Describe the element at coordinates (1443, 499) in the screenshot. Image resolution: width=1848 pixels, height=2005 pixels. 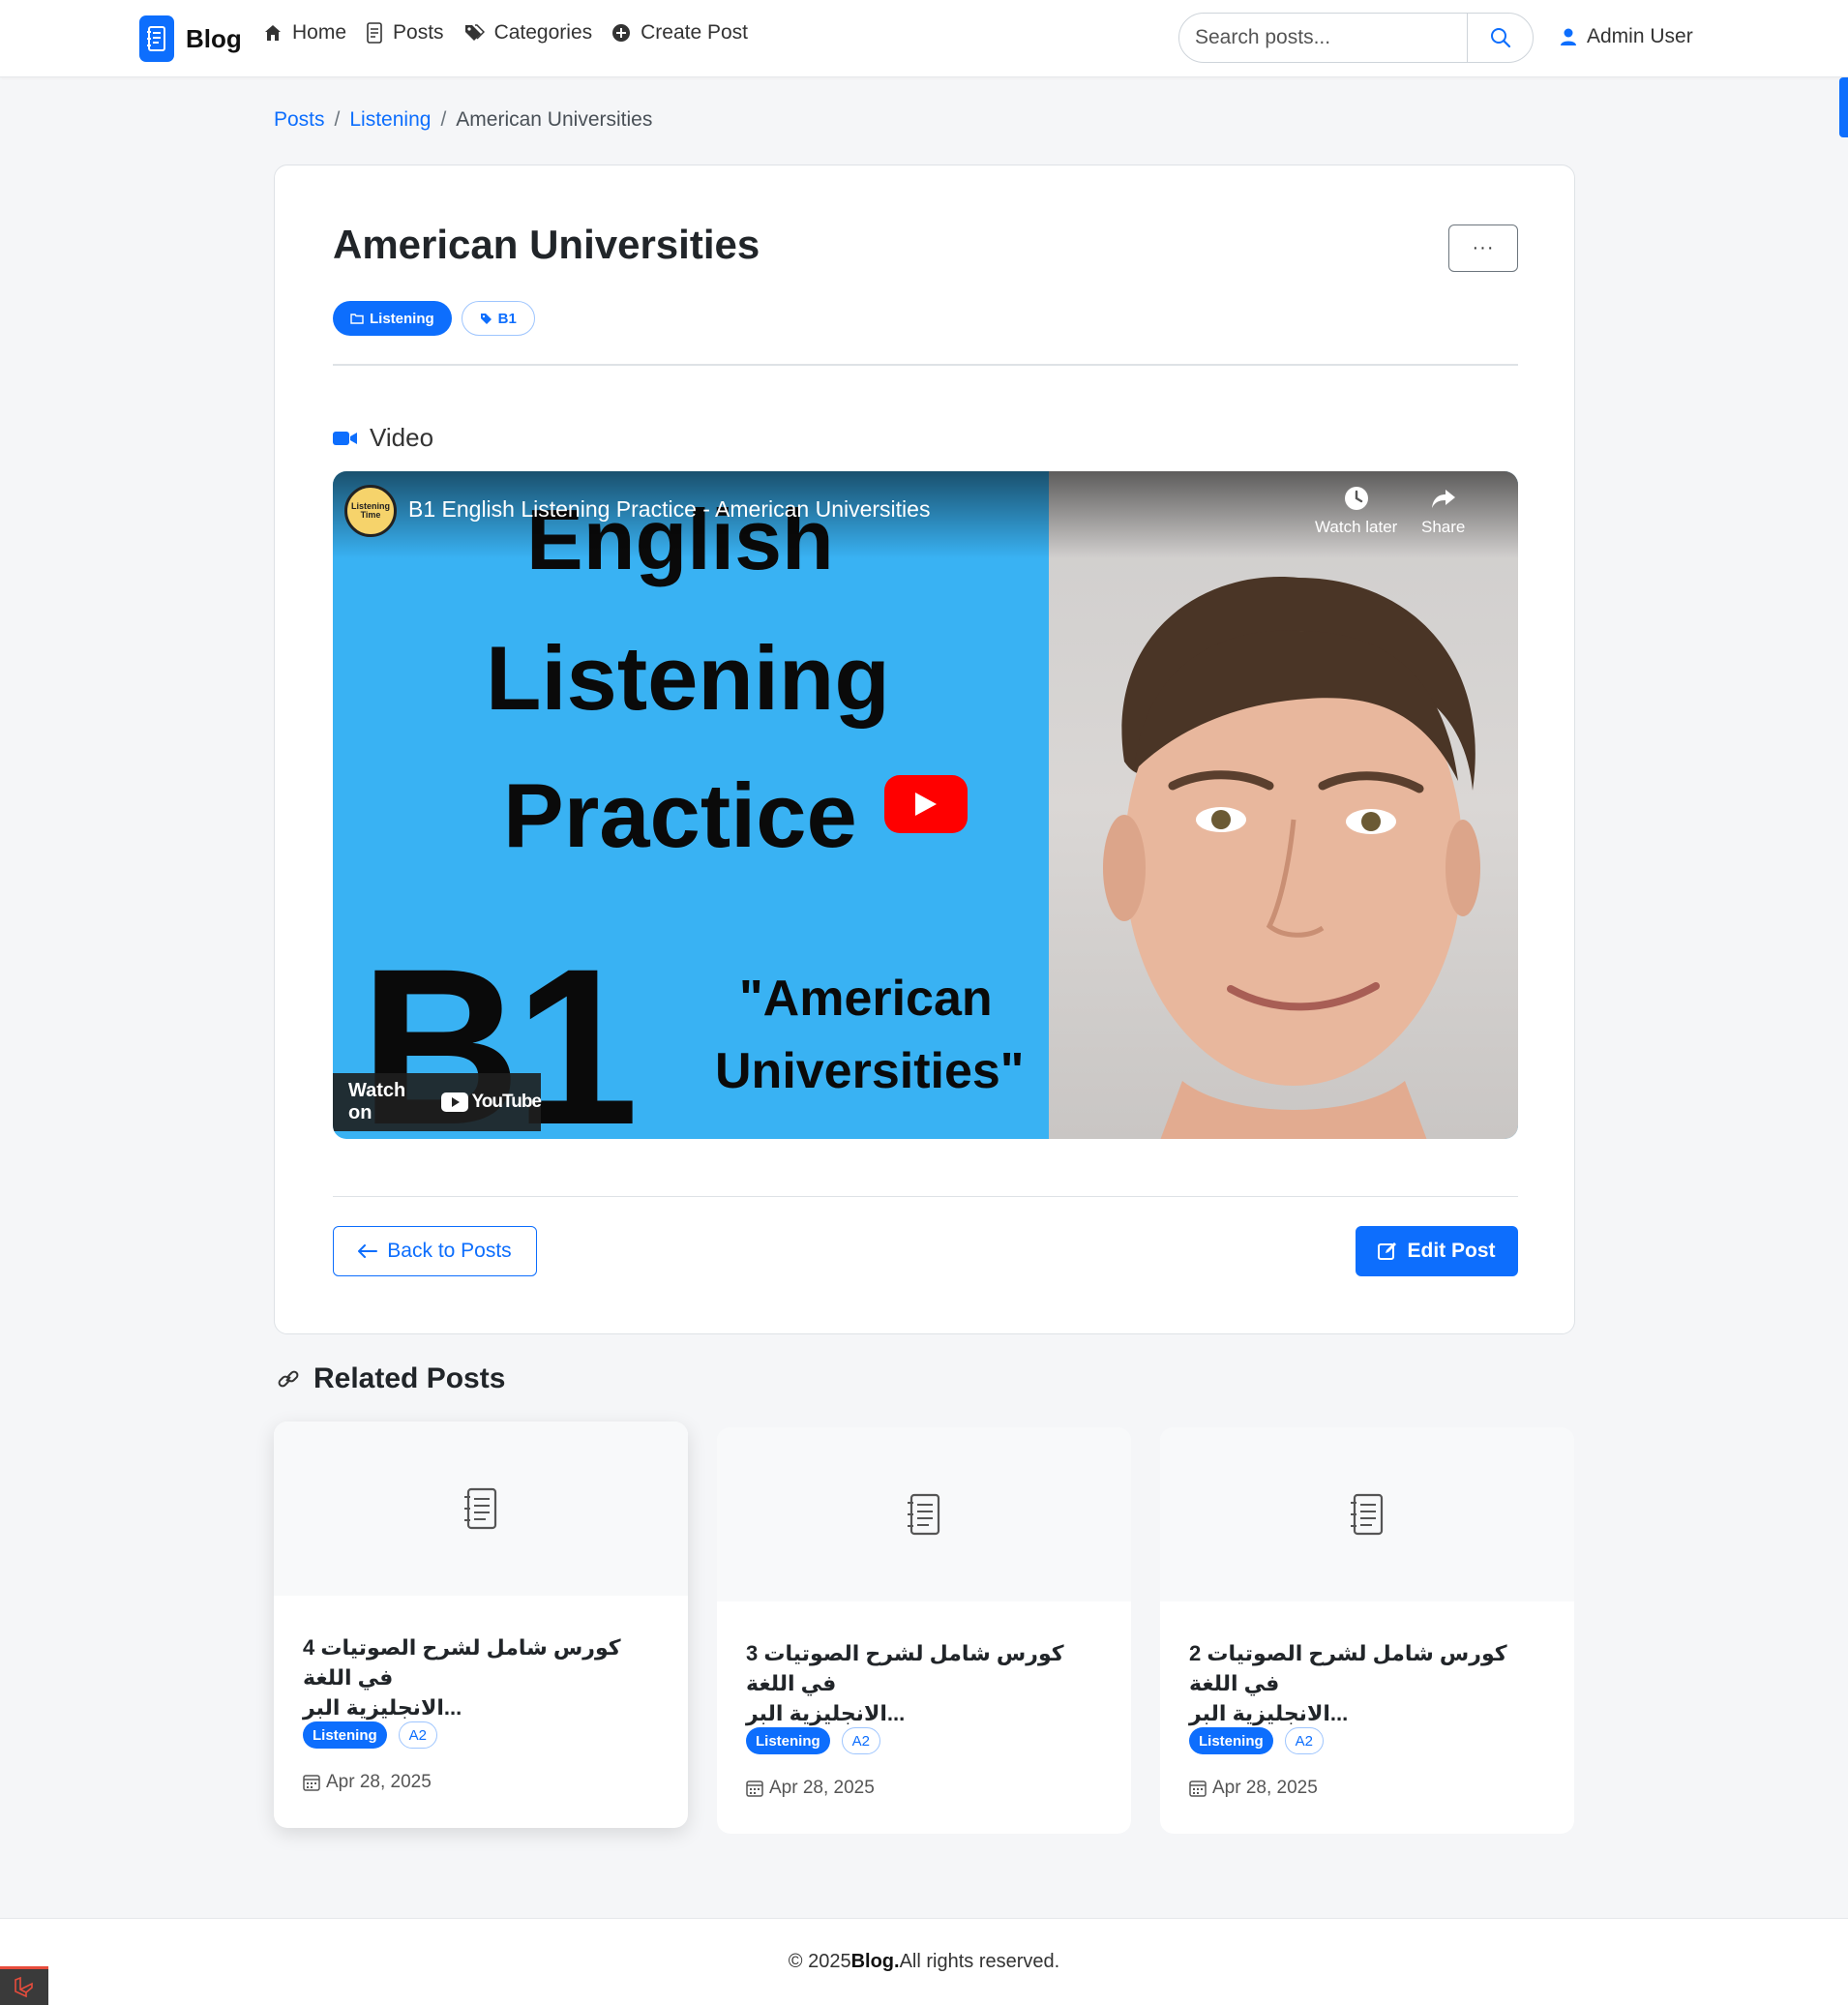
I see `share-arrow-icon` at that location.